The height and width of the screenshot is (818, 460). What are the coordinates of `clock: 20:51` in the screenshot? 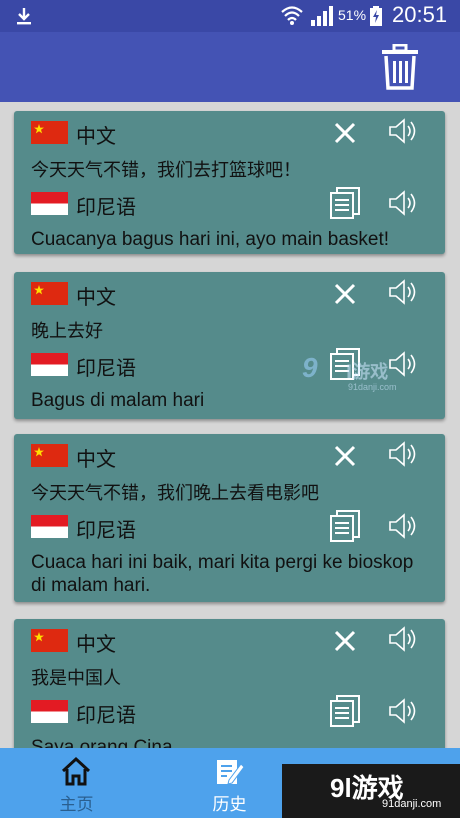 It's located at (420, 14).